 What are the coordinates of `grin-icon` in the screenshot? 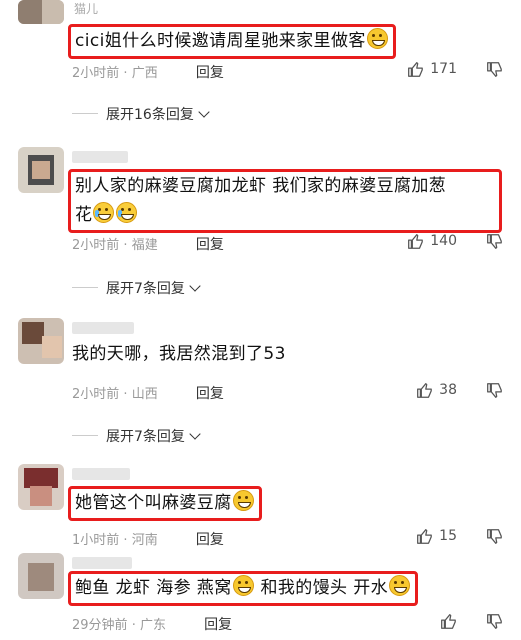 It's located at (377, 38).